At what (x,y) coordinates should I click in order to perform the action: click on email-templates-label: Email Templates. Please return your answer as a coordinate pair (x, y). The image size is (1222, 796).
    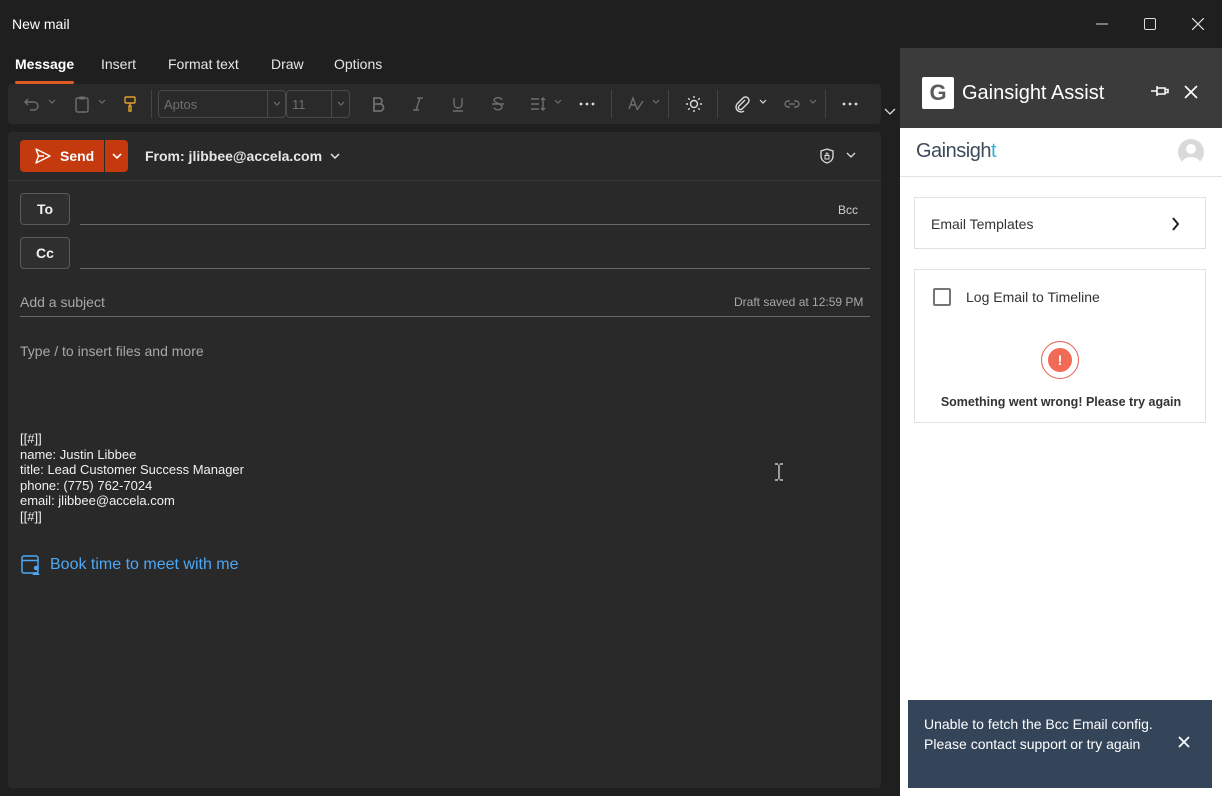
    Looking at the image, I should click on (982, 224).